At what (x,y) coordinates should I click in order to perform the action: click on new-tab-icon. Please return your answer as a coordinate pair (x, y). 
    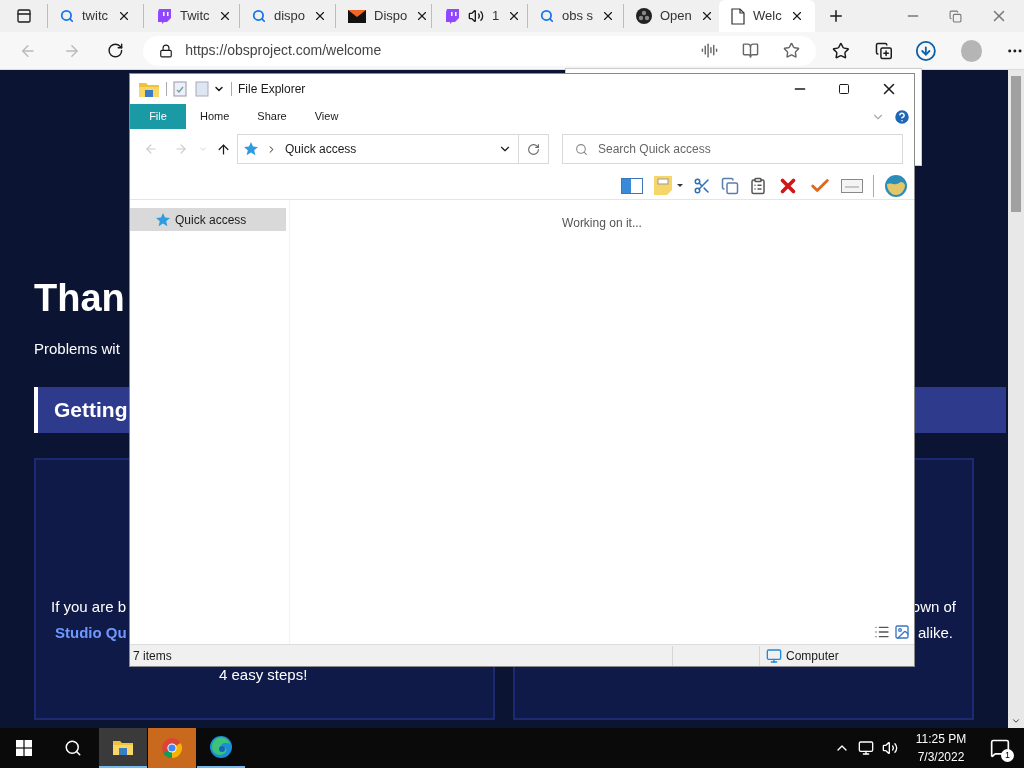
    Looking at the image, I should click on (836, 16).